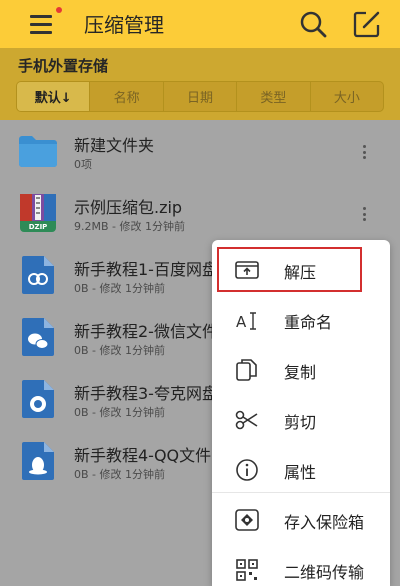  Describe the element at coordinates (200, 24) in the screenshot. I see `app-header: 压缩管理` at that location.